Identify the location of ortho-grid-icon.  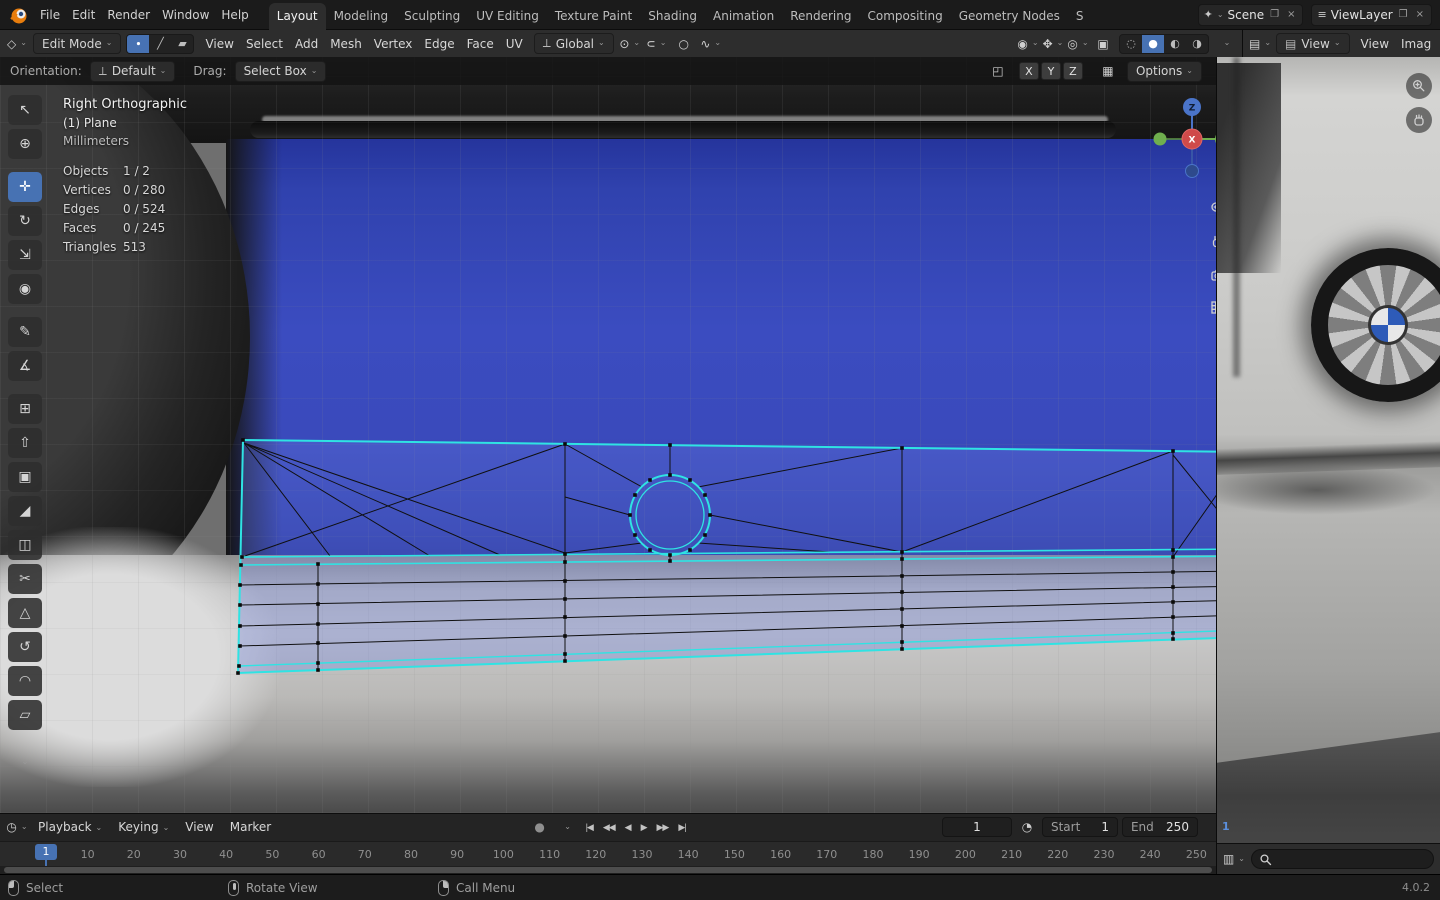
(1211, 307).